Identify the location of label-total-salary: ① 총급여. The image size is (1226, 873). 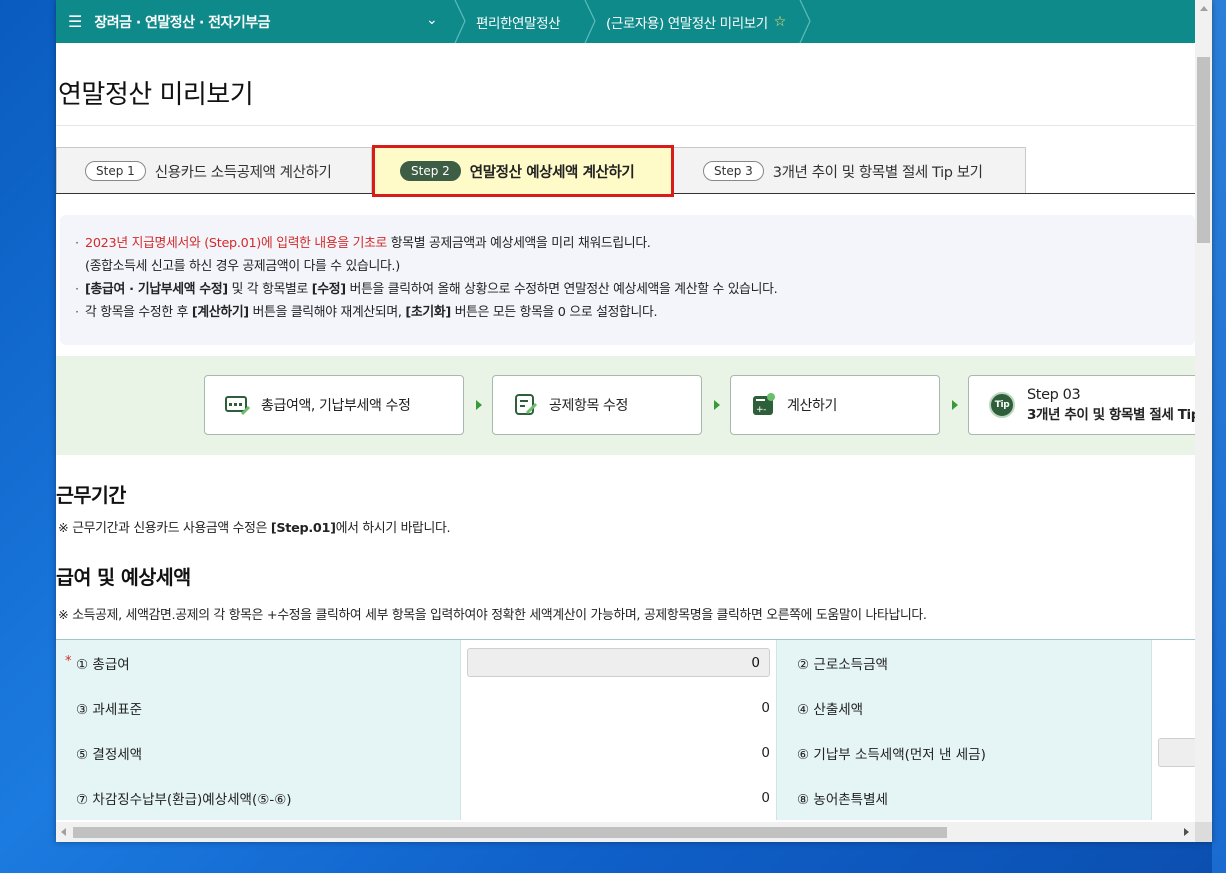
(103, 664).